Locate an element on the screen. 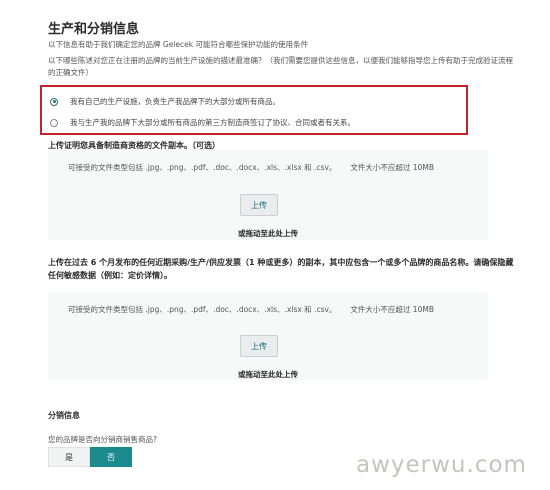 The width and height of the screenshot is (550, 490). option-third-party-label: 我与生产我的品牌下大部分或所有商品的第三方制造商签订了协议、合同或者有关系。 is located at coordinates (212, 122).